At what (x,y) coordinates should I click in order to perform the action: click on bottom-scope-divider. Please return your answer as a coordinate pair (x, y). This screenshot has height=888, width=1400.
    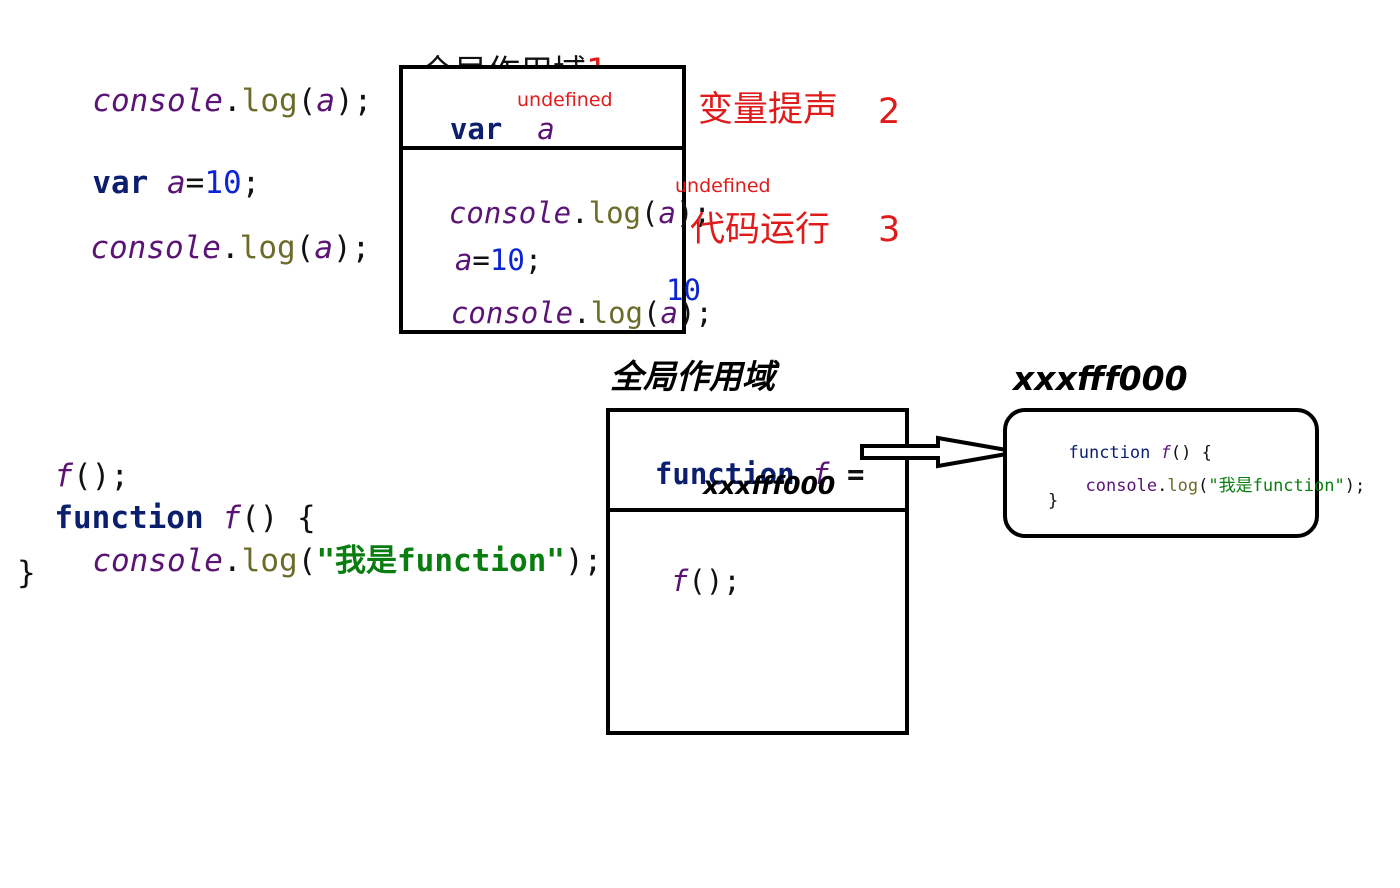
    Looking at the image, I should click on (757, 510).